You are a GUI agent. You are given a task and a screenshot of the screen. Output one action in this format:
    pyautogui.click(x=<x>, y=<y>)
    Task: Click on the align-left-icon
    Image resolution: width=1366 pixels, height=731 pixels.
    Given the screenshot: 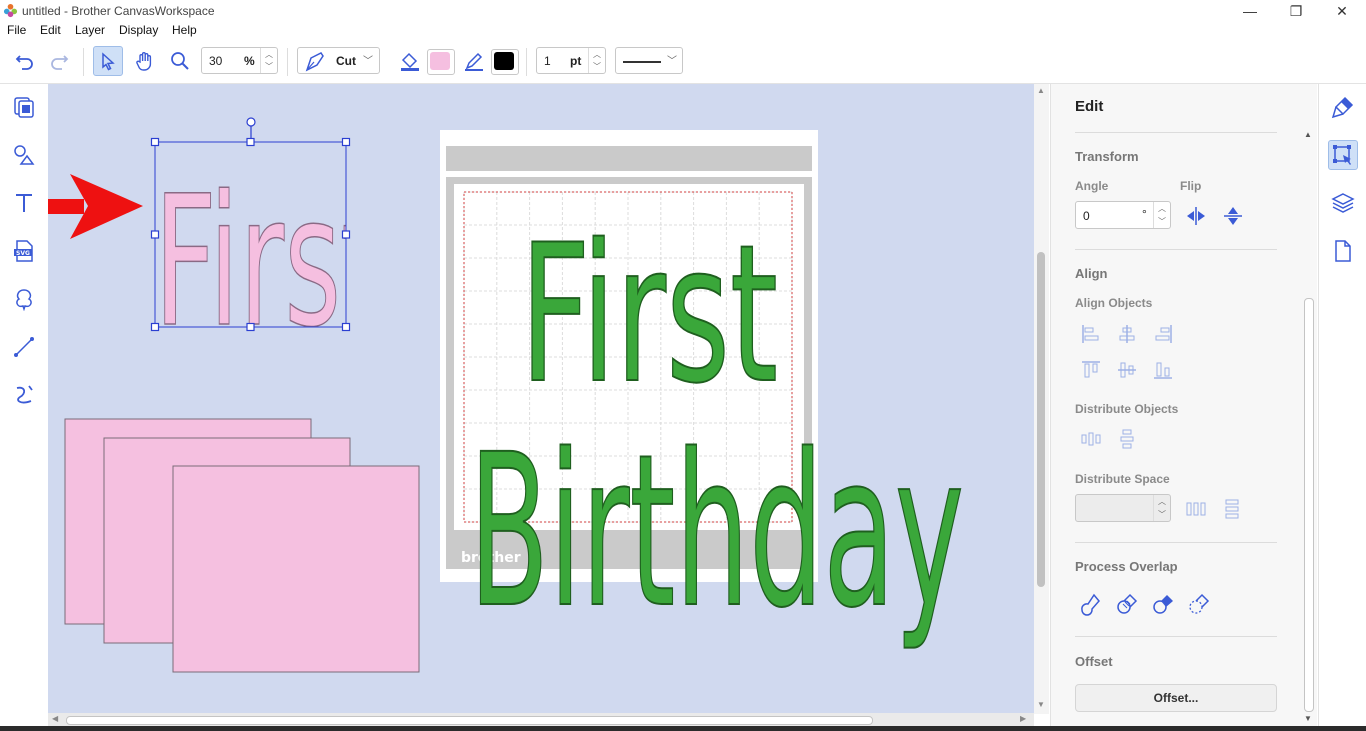 What is the action you would take?
    pyautogui.click(x=1090, y=334)
    